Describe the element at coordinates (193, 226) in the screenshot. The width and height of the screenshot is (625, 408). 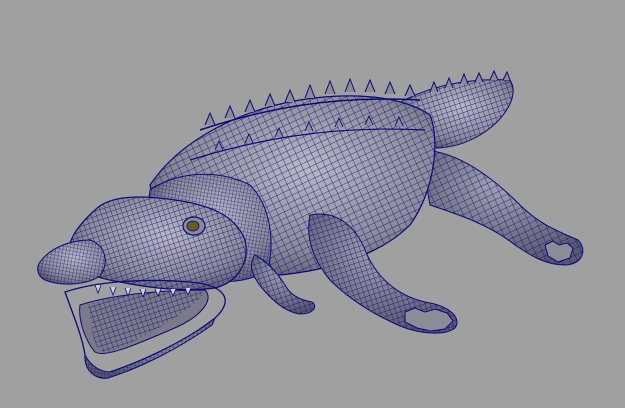
I see `eye` at that location.